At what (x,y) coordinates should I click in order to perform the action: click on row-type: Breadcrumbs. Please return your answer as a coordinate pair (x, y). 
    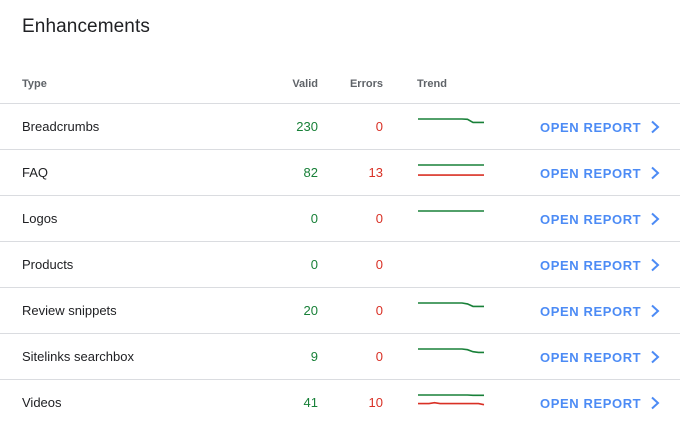
    Looking at the image, I should click on (61, 126).